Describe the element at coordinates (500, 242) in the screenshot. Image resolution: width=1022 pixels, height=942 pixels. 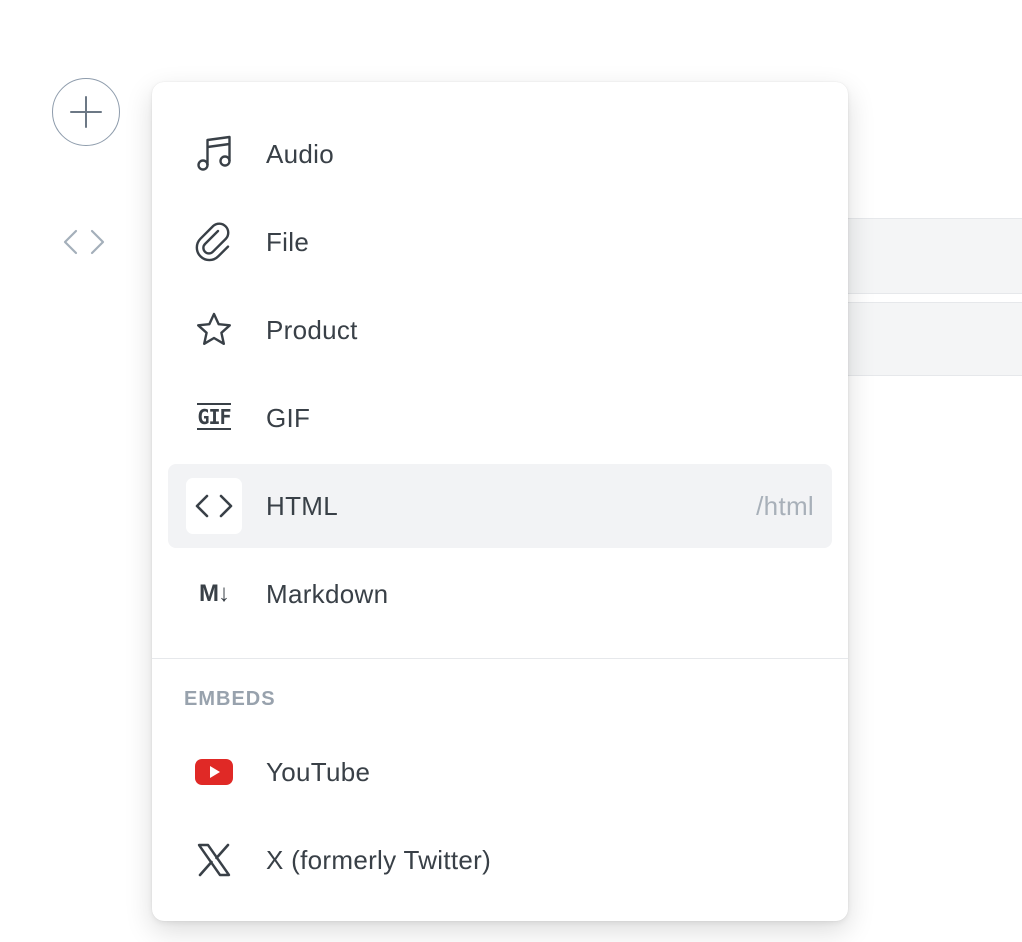
I see `menu-item-file: File` at that location.